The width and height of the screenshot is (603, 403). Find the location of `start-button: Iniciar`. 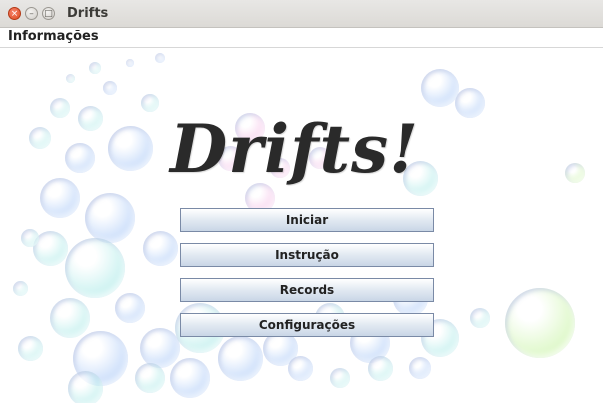

start-button: Iniciar is located at coordinates (307, 220).